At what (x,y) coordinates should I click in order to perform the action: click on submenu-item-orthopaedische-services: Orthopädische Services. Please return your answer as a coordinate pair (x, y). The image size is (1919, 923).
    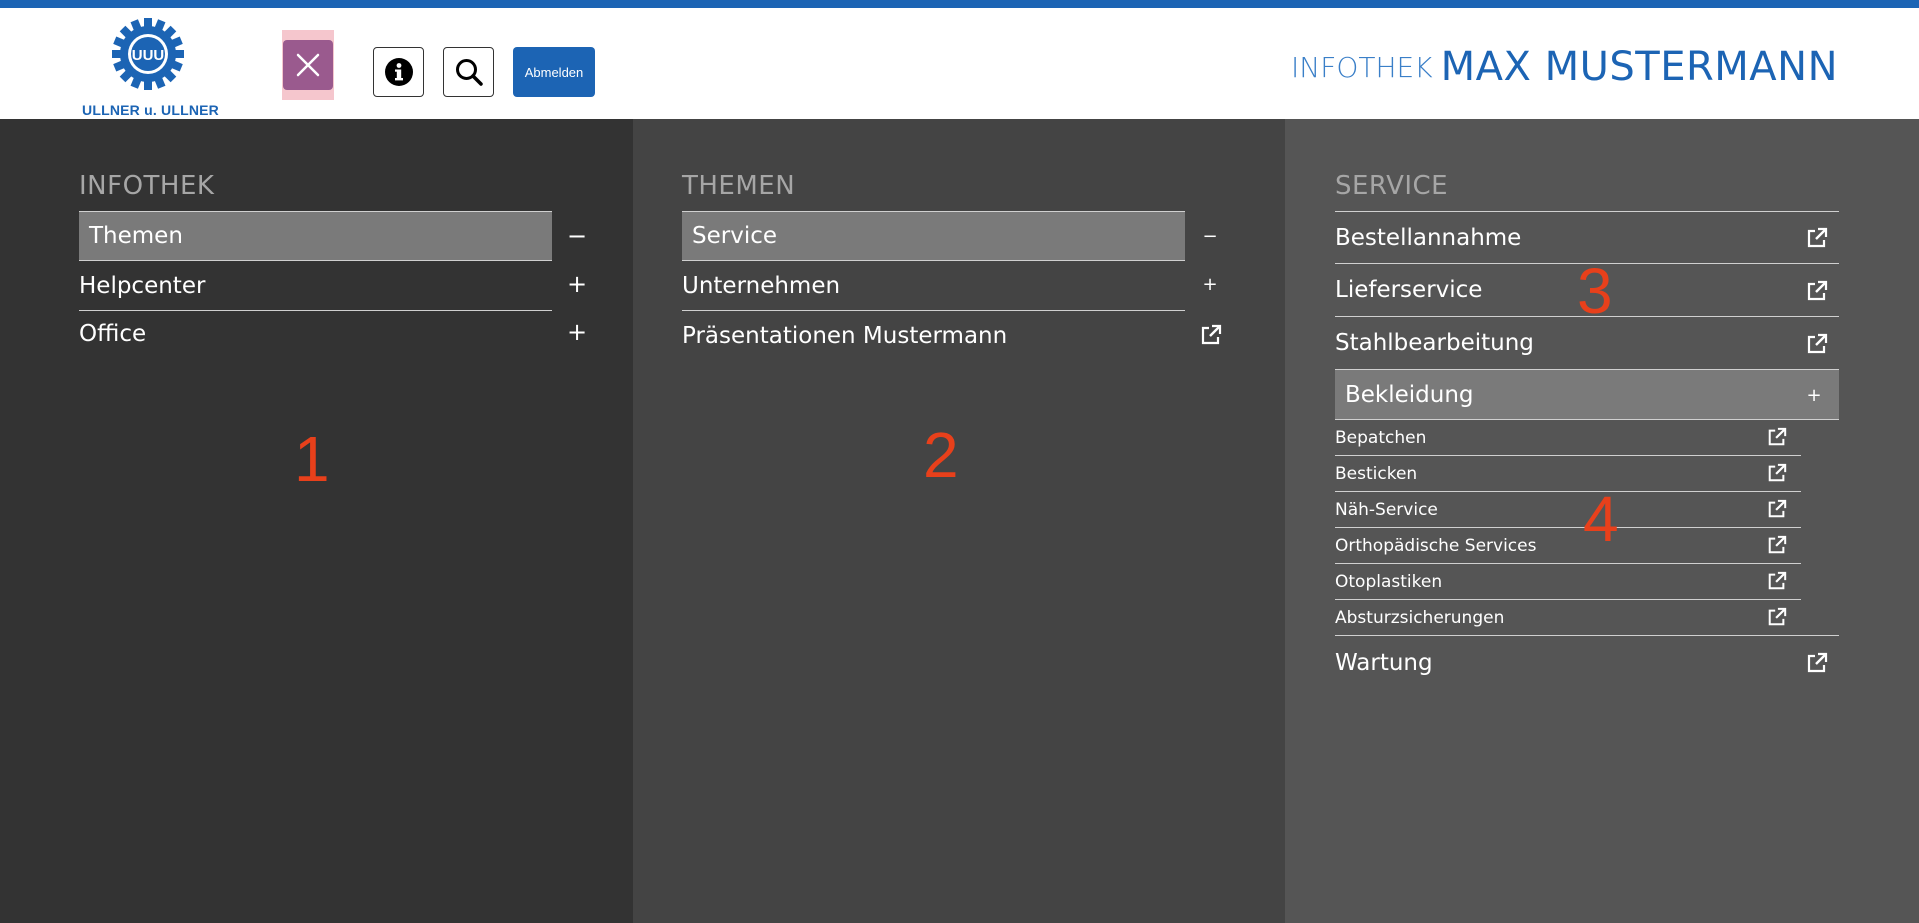
    Looking at the image, I should click on (1568, 546).